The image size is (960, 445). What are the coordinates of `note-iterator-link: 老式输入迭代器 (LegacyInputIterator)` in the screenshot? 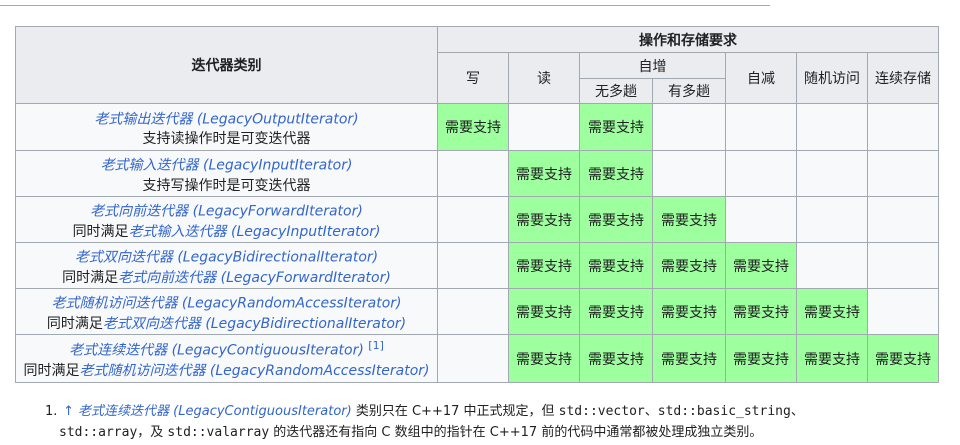 It's located at (255, 232).